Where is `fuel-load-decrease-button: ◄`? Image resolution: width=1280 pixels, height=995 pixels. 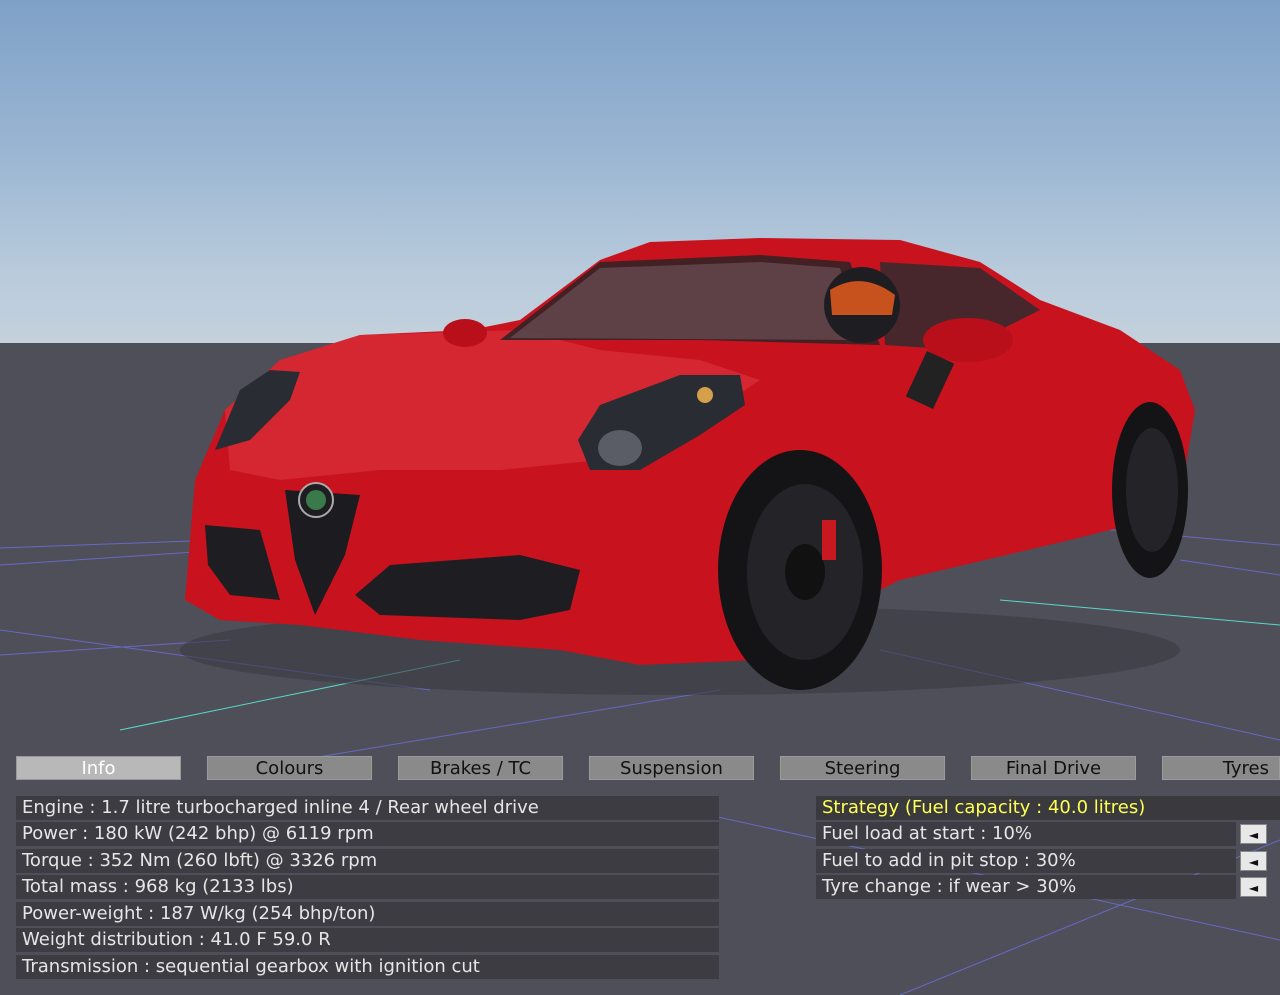 fuel-load-decrease-button: ◄ is located at coordinates (1253, 834).